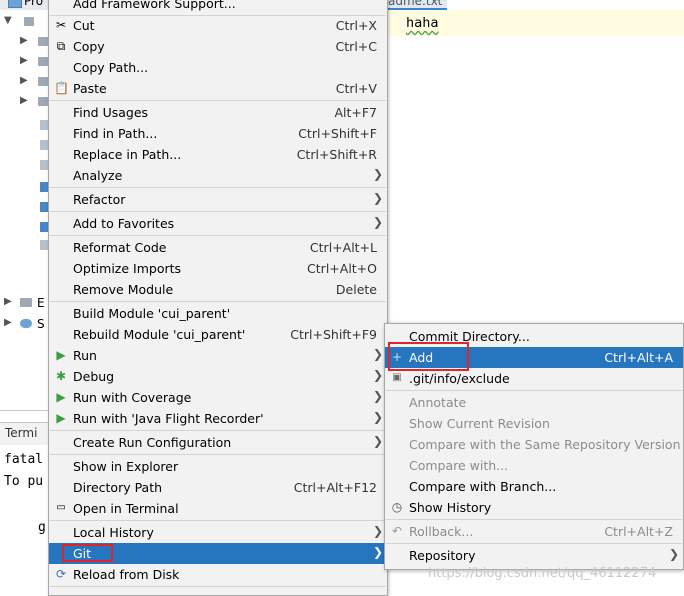 The height and width of the screenshot is (596, 684). What do you see at coordinates (218, 175) in the screenshot?
I see `menu-item-analyze: Analyze ❯` at bounding box center [218, 175].